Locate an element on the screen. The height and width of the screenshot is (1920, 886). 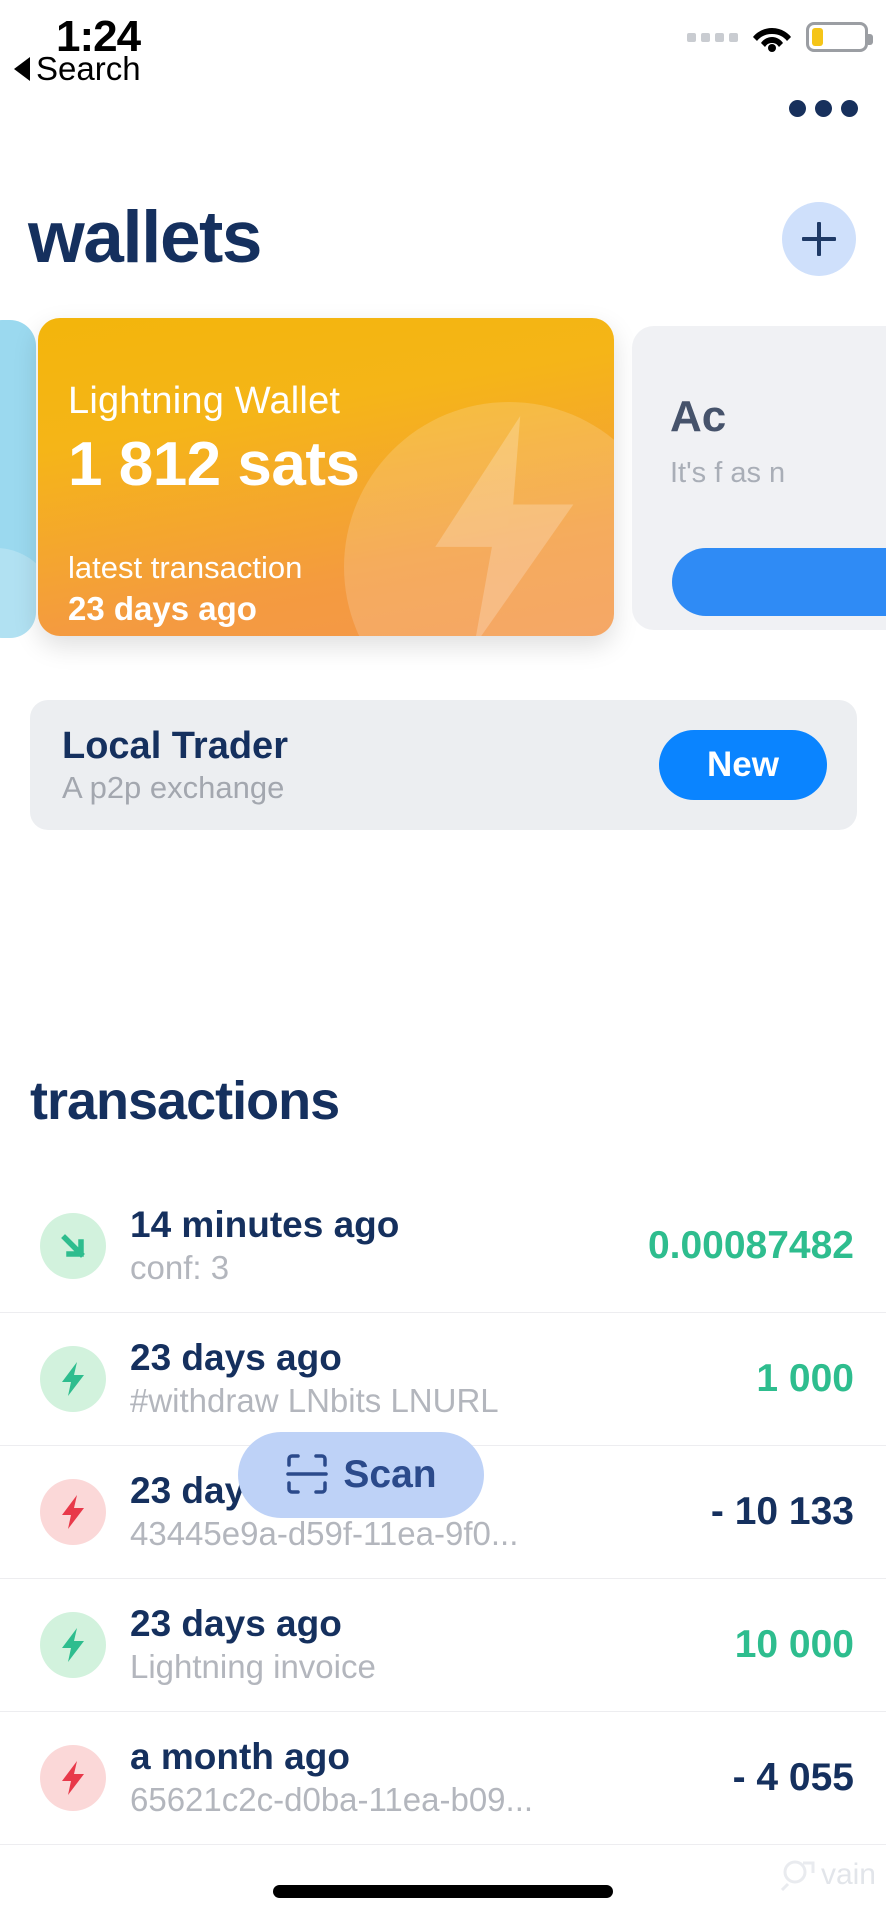
back-to-search-link: Search is located at coordinates (77, 69).